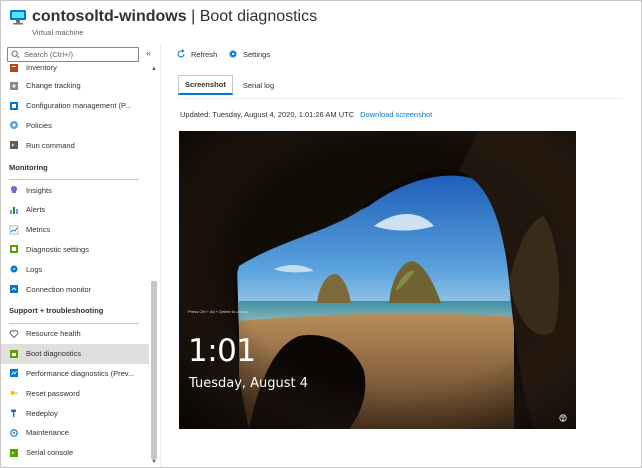 The image size is (642, 468). Describe the element at coordinates (204, 54) in the screenshot. I see `refresh-label: Refresh` at that location.